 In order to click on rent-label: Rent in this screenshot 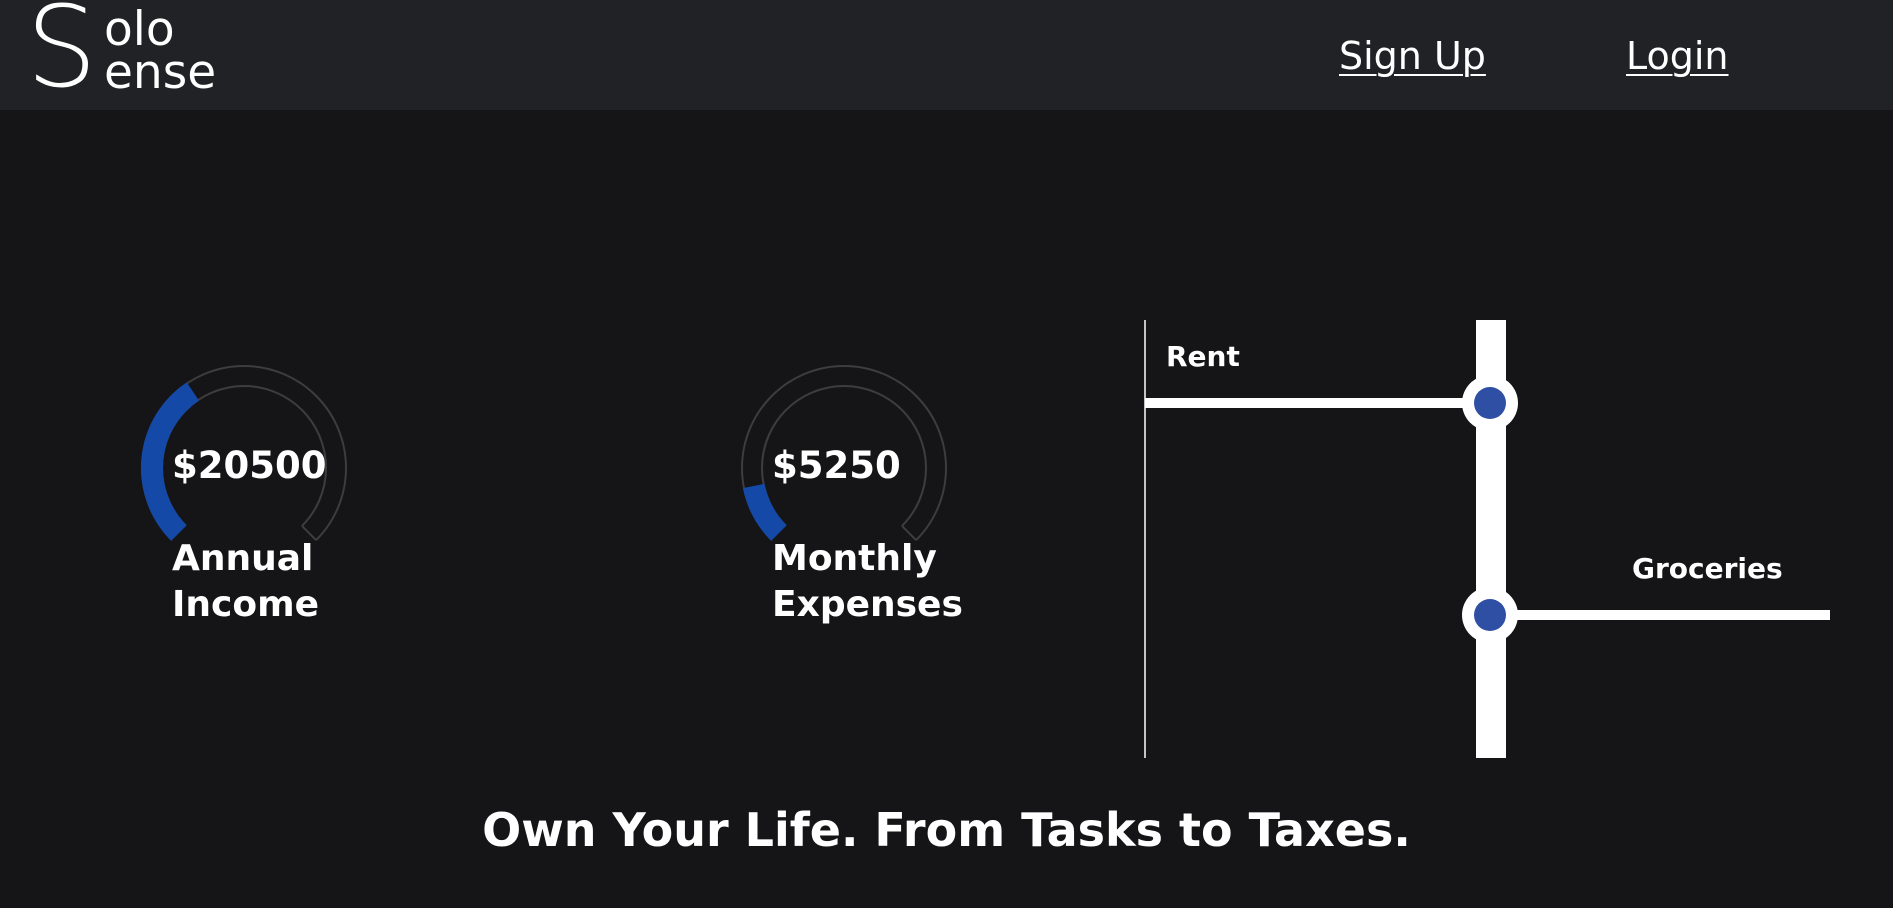, I will do `click(1203, 356)`.